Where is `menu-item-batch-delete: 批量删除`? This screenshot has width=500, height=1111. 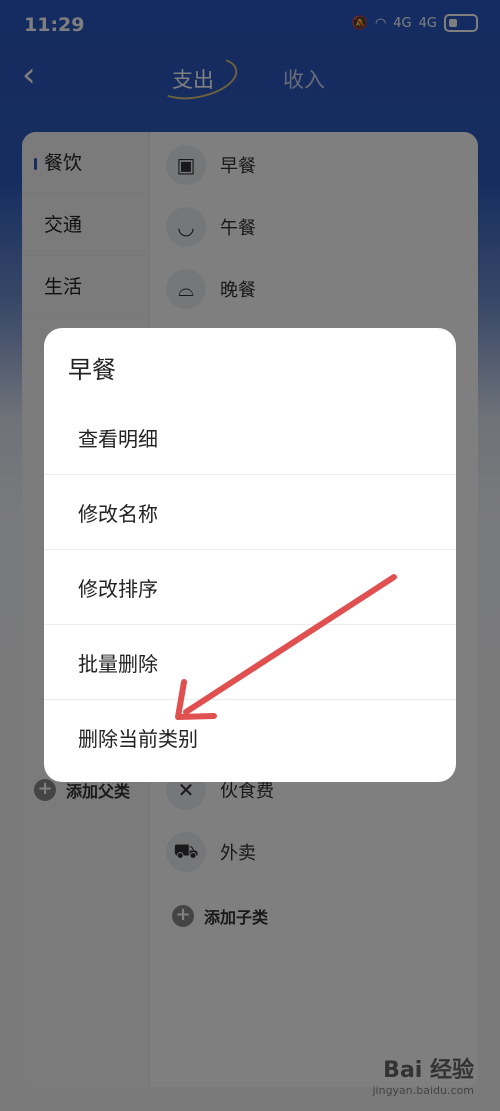 menu-item-batch-delete: 批量删除 is located at coordinates (250, 661).